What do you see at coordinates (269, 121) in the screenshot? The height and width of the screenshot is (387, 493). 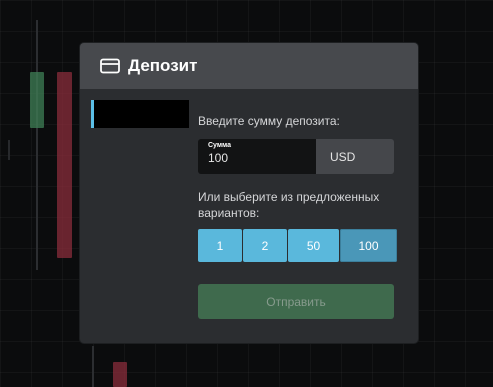 I see `amount-label: Введите сумму депозита:` at bounding box center [269, 121].